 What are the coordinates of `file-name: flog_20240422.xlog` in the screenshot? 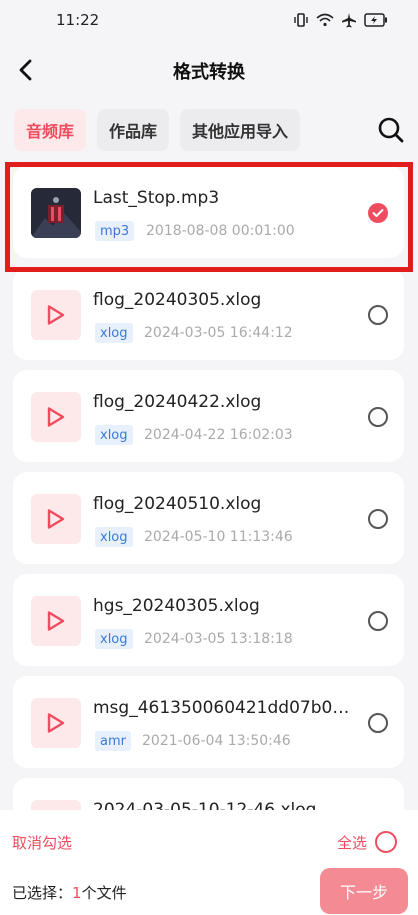 It's located at (177, 402).